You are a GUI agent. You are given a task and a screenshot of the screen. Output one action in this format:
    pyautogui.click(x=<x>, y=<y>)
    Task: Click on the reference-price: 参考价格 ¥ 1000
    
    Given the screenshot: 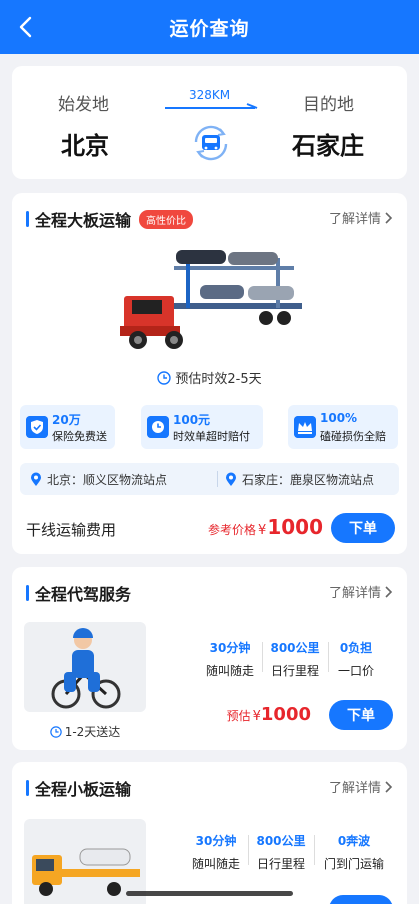 What is the action you would take?
    pyautogui.click(x=265, y=527)
    